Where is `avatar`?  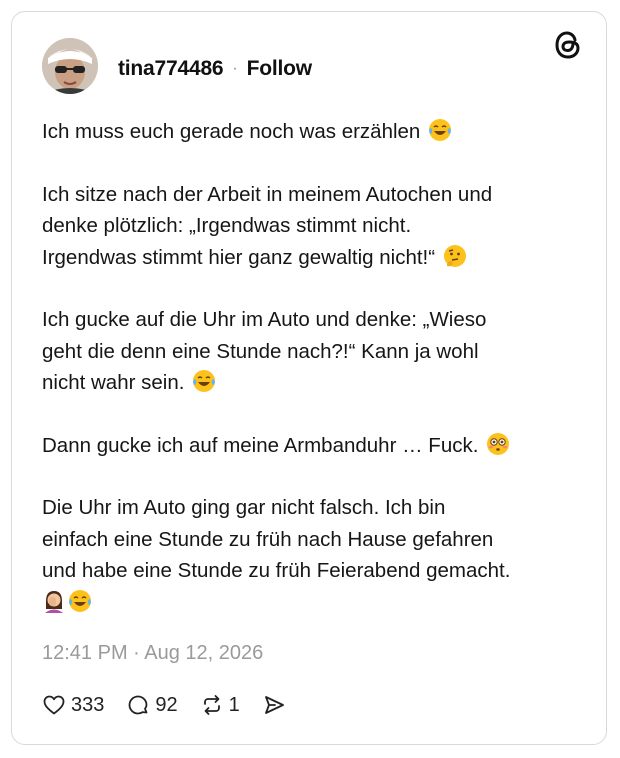 avatar is located at coordinates (70, 66).